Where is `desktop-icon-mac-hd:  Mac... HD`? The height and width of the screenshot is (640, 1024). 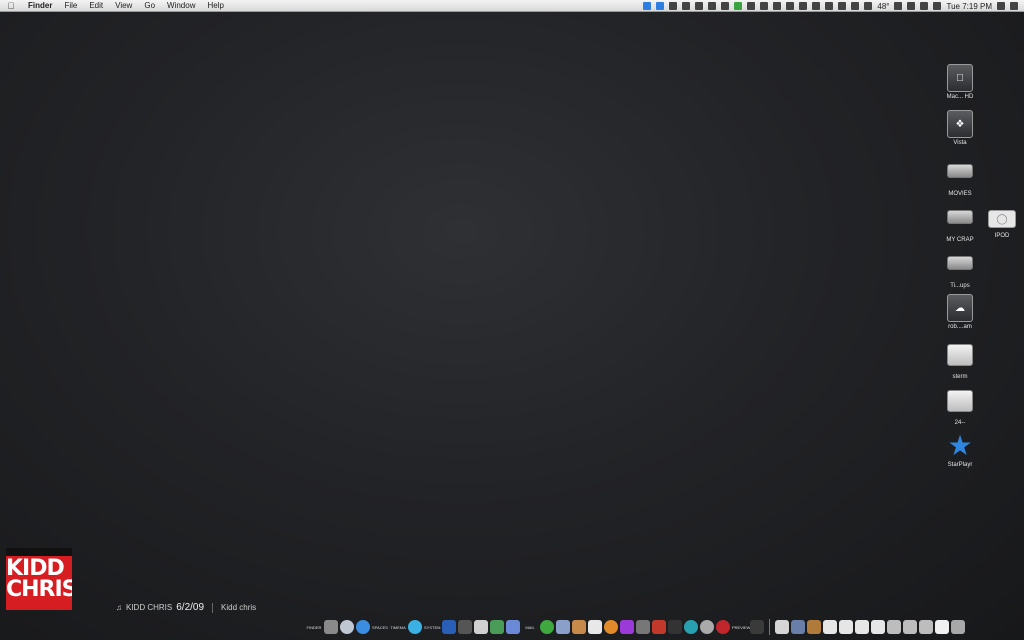 desktop-icon-mac-hd:  Mac... HD is located at coordinates (960, 82).